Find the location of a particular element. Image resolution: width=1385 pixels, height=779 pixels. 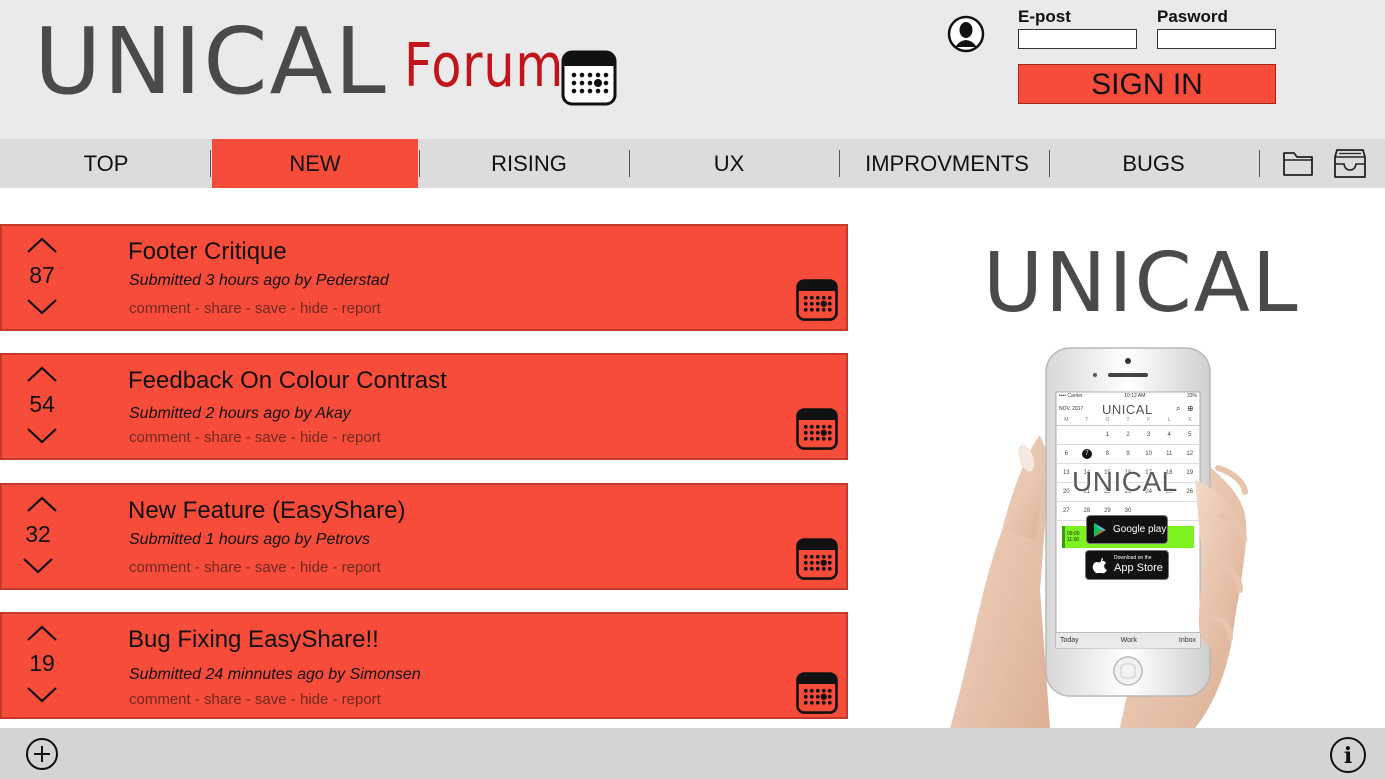

calendar-day: 8 is located at coordinates (1107, 454).